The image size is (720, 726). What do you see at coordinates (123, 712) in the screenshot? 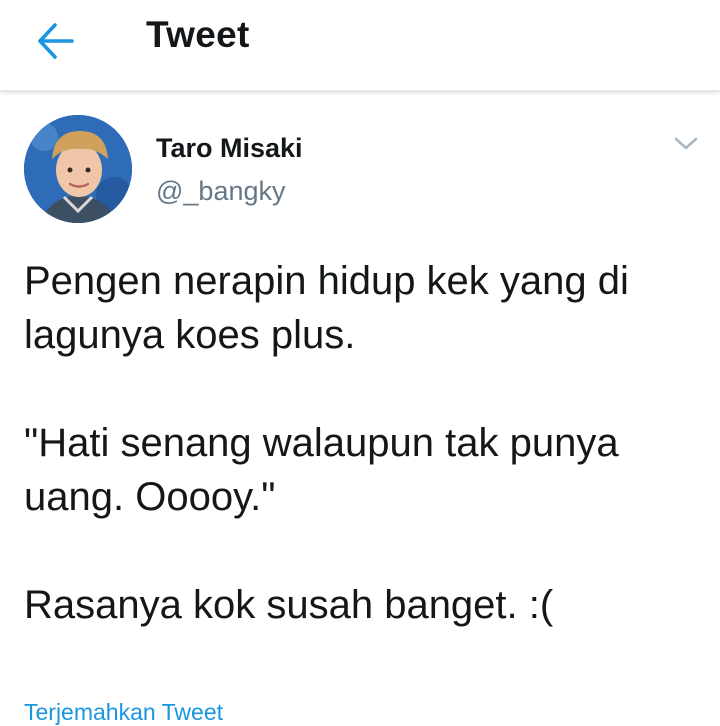
I see `translate-tweet-link: Terjemahkan Tweet` at bounding box center [123, 712].